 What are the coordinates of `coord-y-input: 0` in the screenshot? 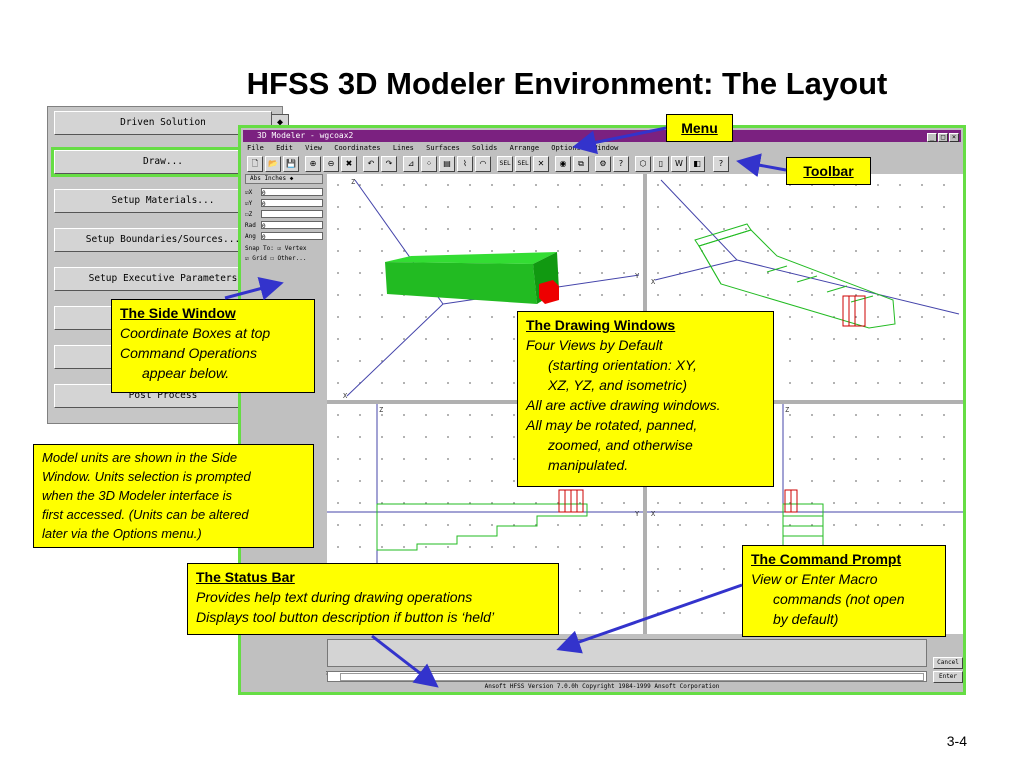 It's located at (292, 203).